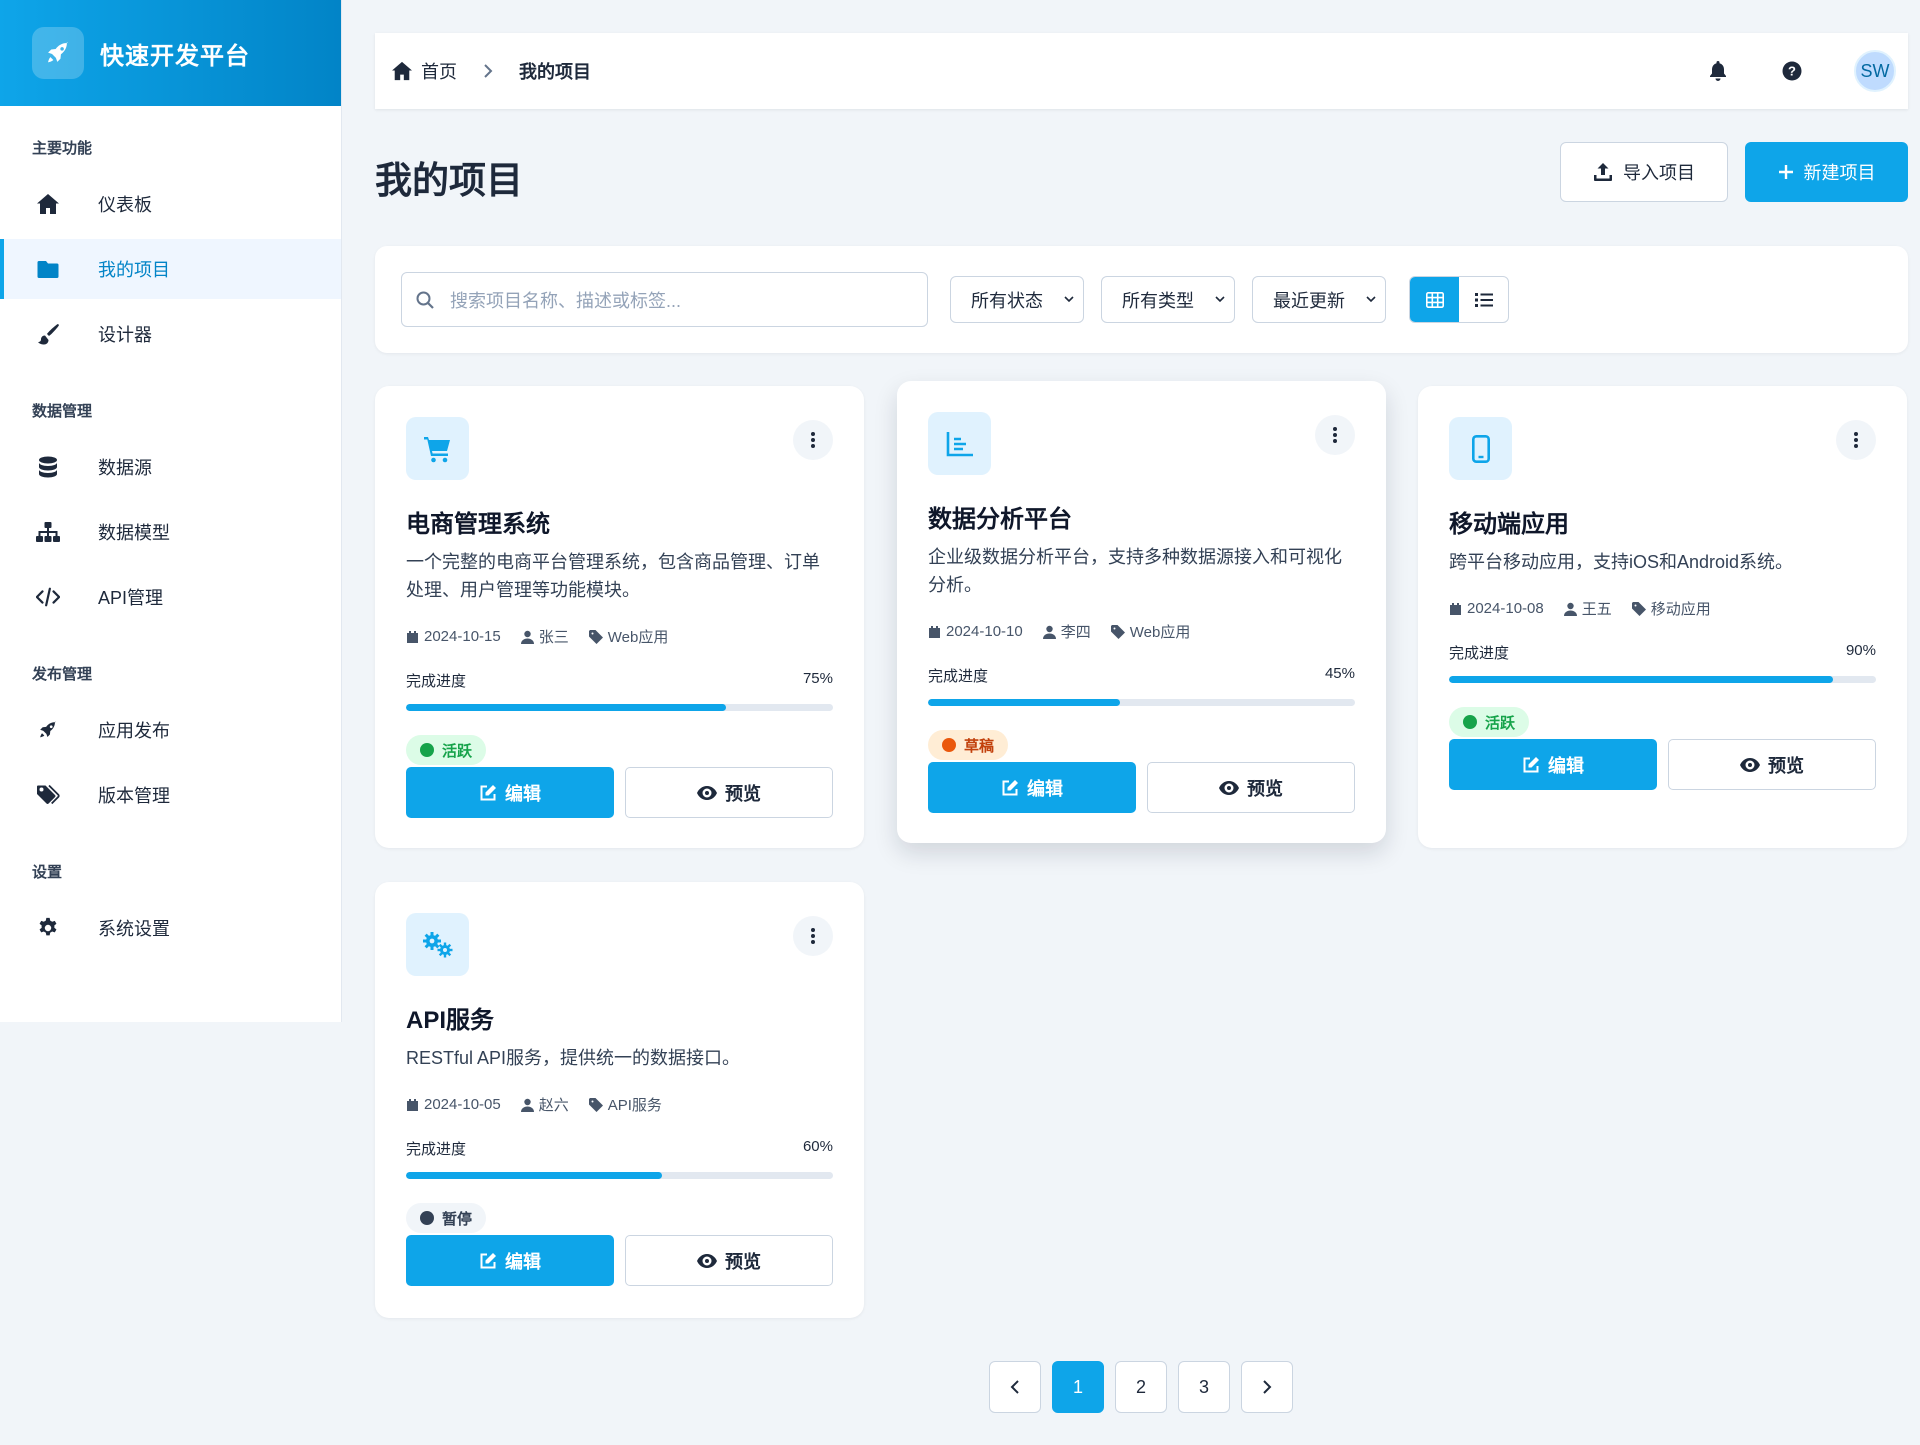 Image resolution: width=1920 pixels, height=1445 pixels. What do you see at coordinates (1505, 608) in the screenshot?
I see `project-date: 2024-10-08` at bounding box center [1505, 608].